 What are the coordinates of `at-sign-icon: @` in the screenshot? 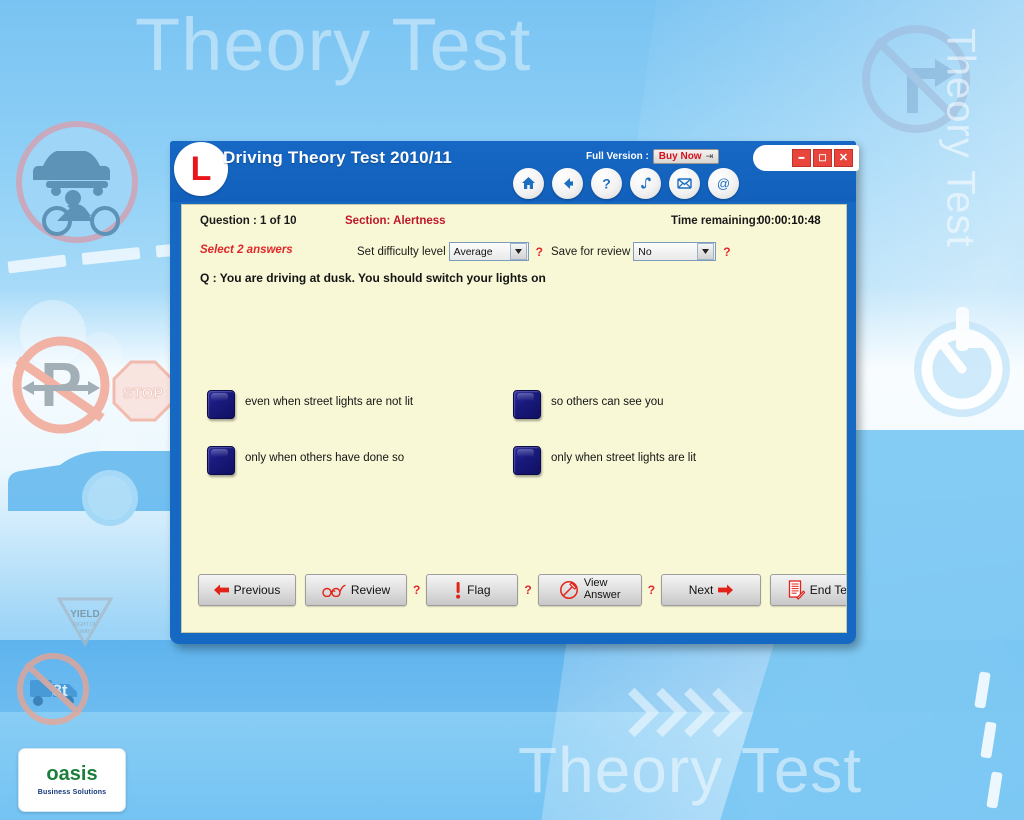 It's located at (723, 183).